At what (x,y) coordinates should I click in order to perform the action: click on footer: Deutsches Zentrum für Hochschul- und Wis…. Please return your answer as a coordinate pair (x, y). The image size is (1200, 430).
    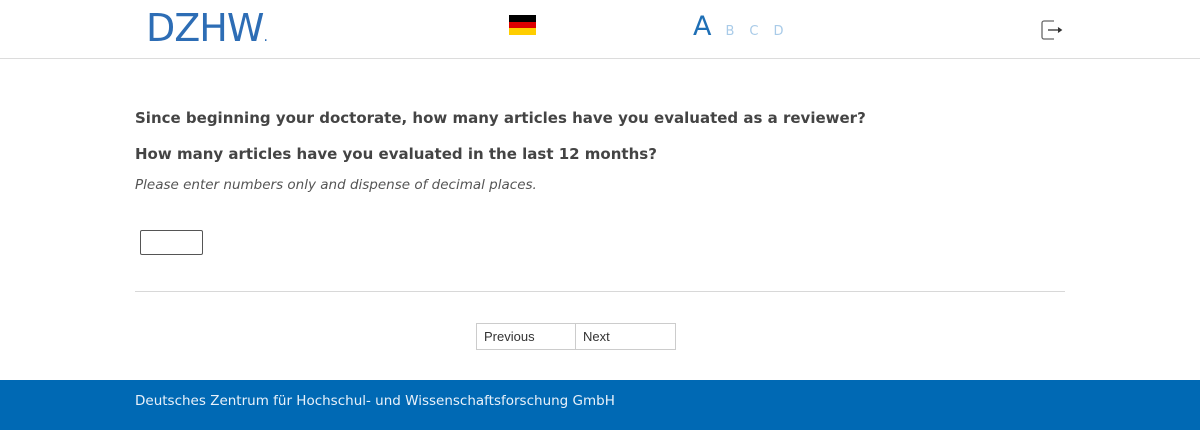
    Looking at the image, I should click on (600, 405).